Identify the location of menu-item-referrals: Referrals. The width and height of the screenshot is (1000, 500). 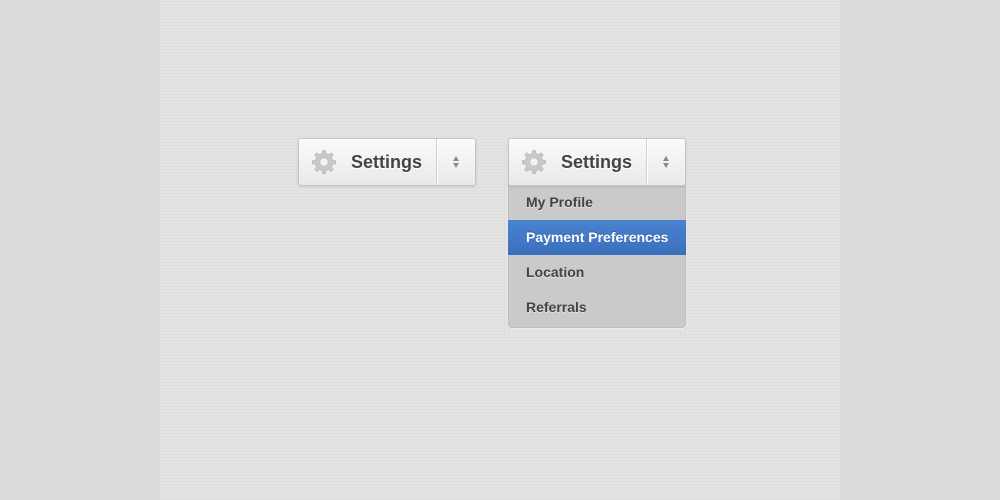
(597, 307).